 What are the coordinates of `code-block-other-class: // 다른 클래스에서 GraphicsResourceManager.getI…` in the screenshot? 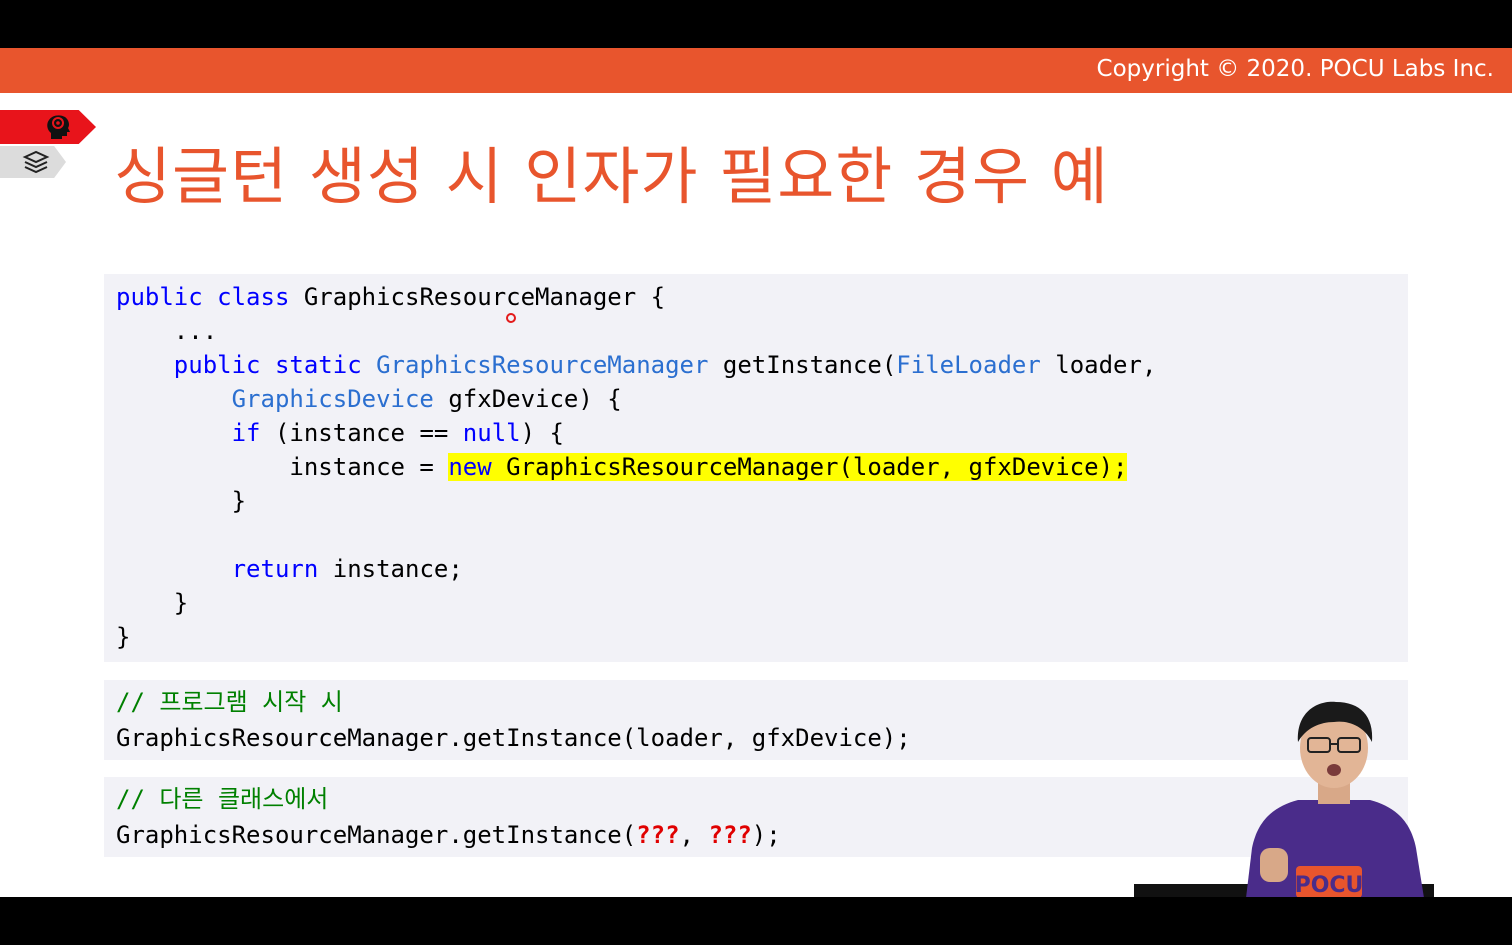 It's located at (756, 817).